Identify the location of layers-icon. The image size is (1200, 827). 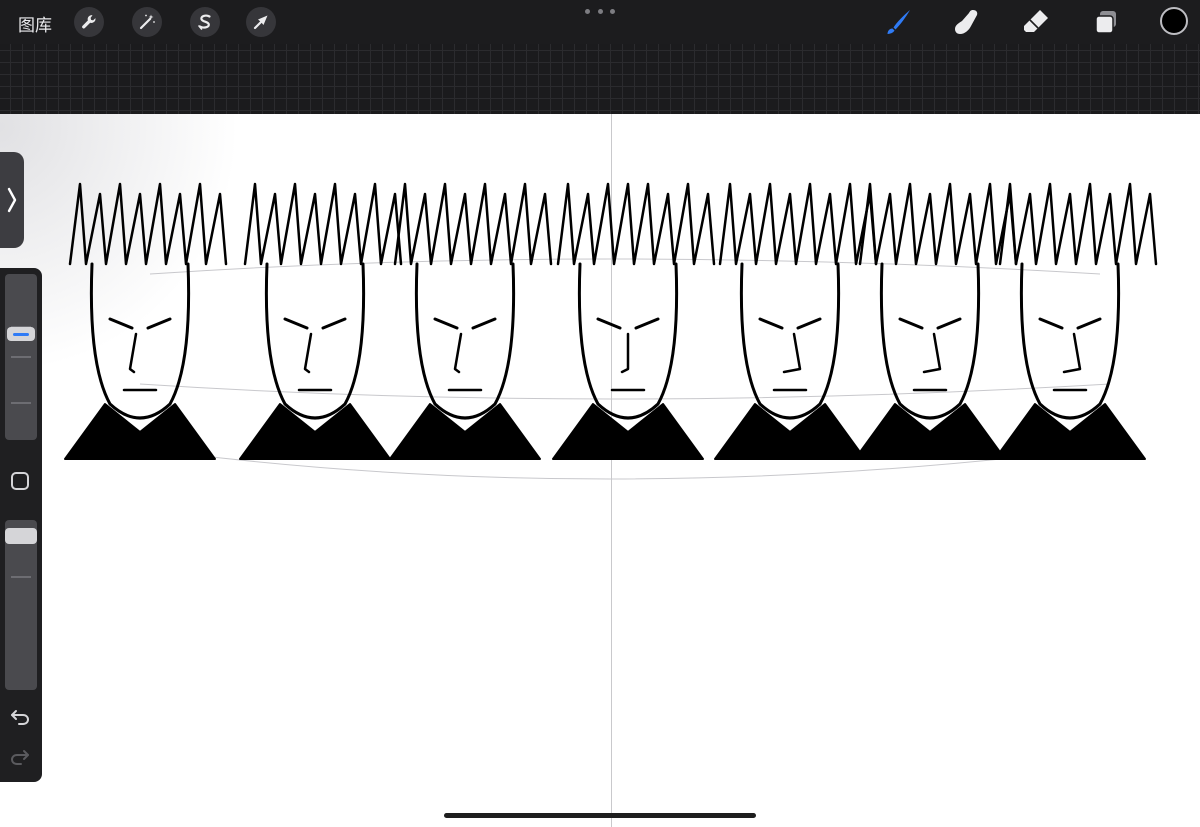
(1105, 22).